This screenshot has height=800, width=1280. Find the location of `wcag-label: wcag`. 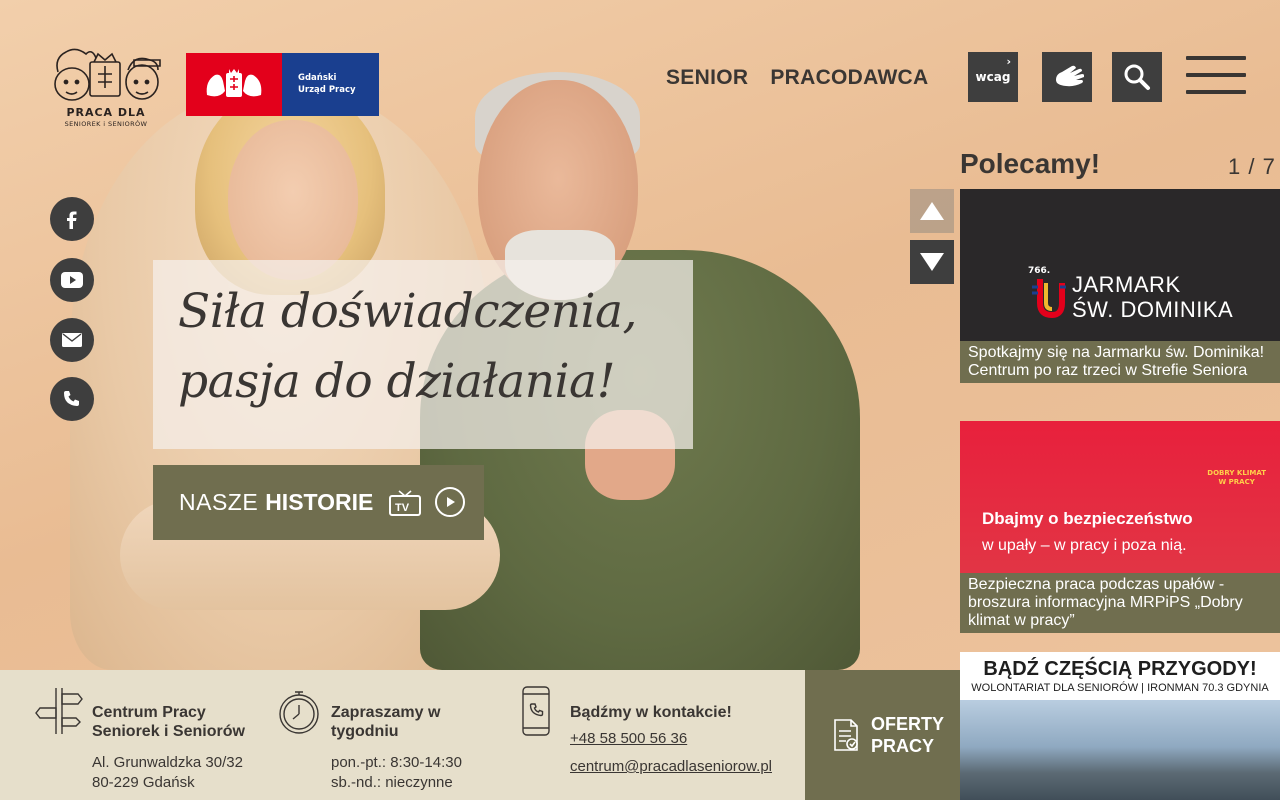

wcag-label: wcag is located at coordinates (993, 77).